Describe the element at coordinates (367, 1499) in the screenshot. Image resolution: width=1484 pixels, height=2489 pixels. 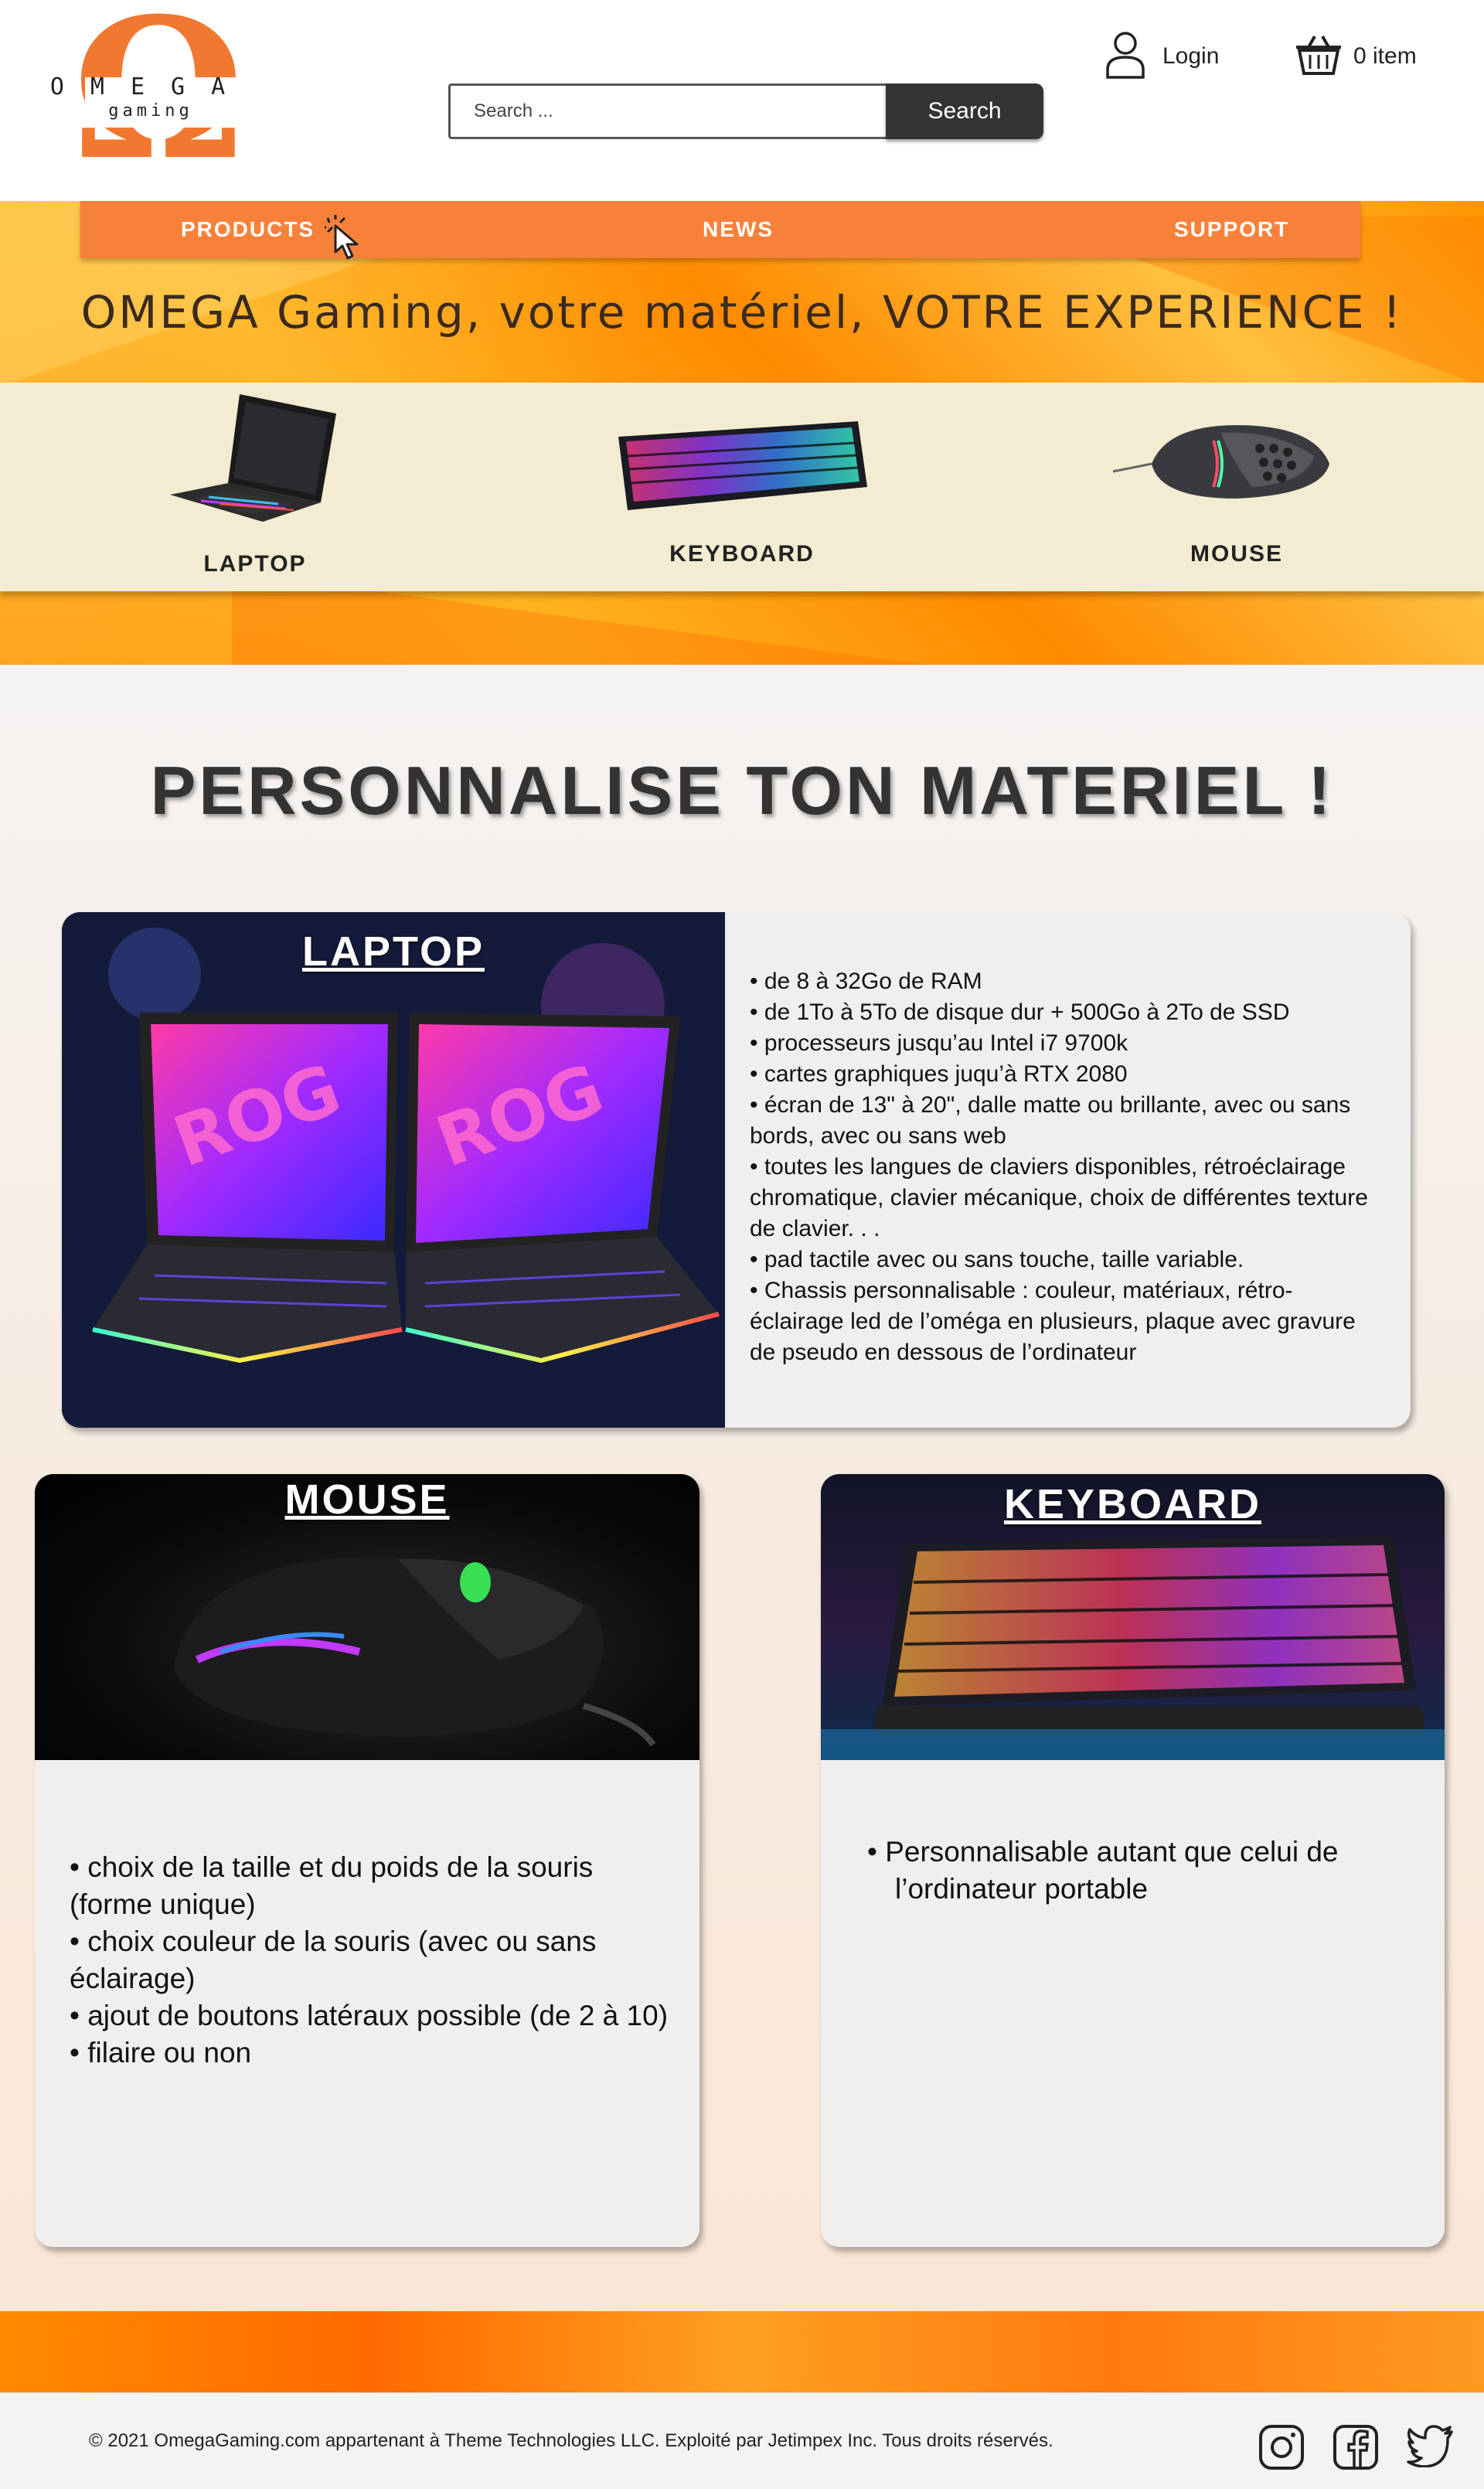
I see `mouse-card-title: MOUSE` at that location.